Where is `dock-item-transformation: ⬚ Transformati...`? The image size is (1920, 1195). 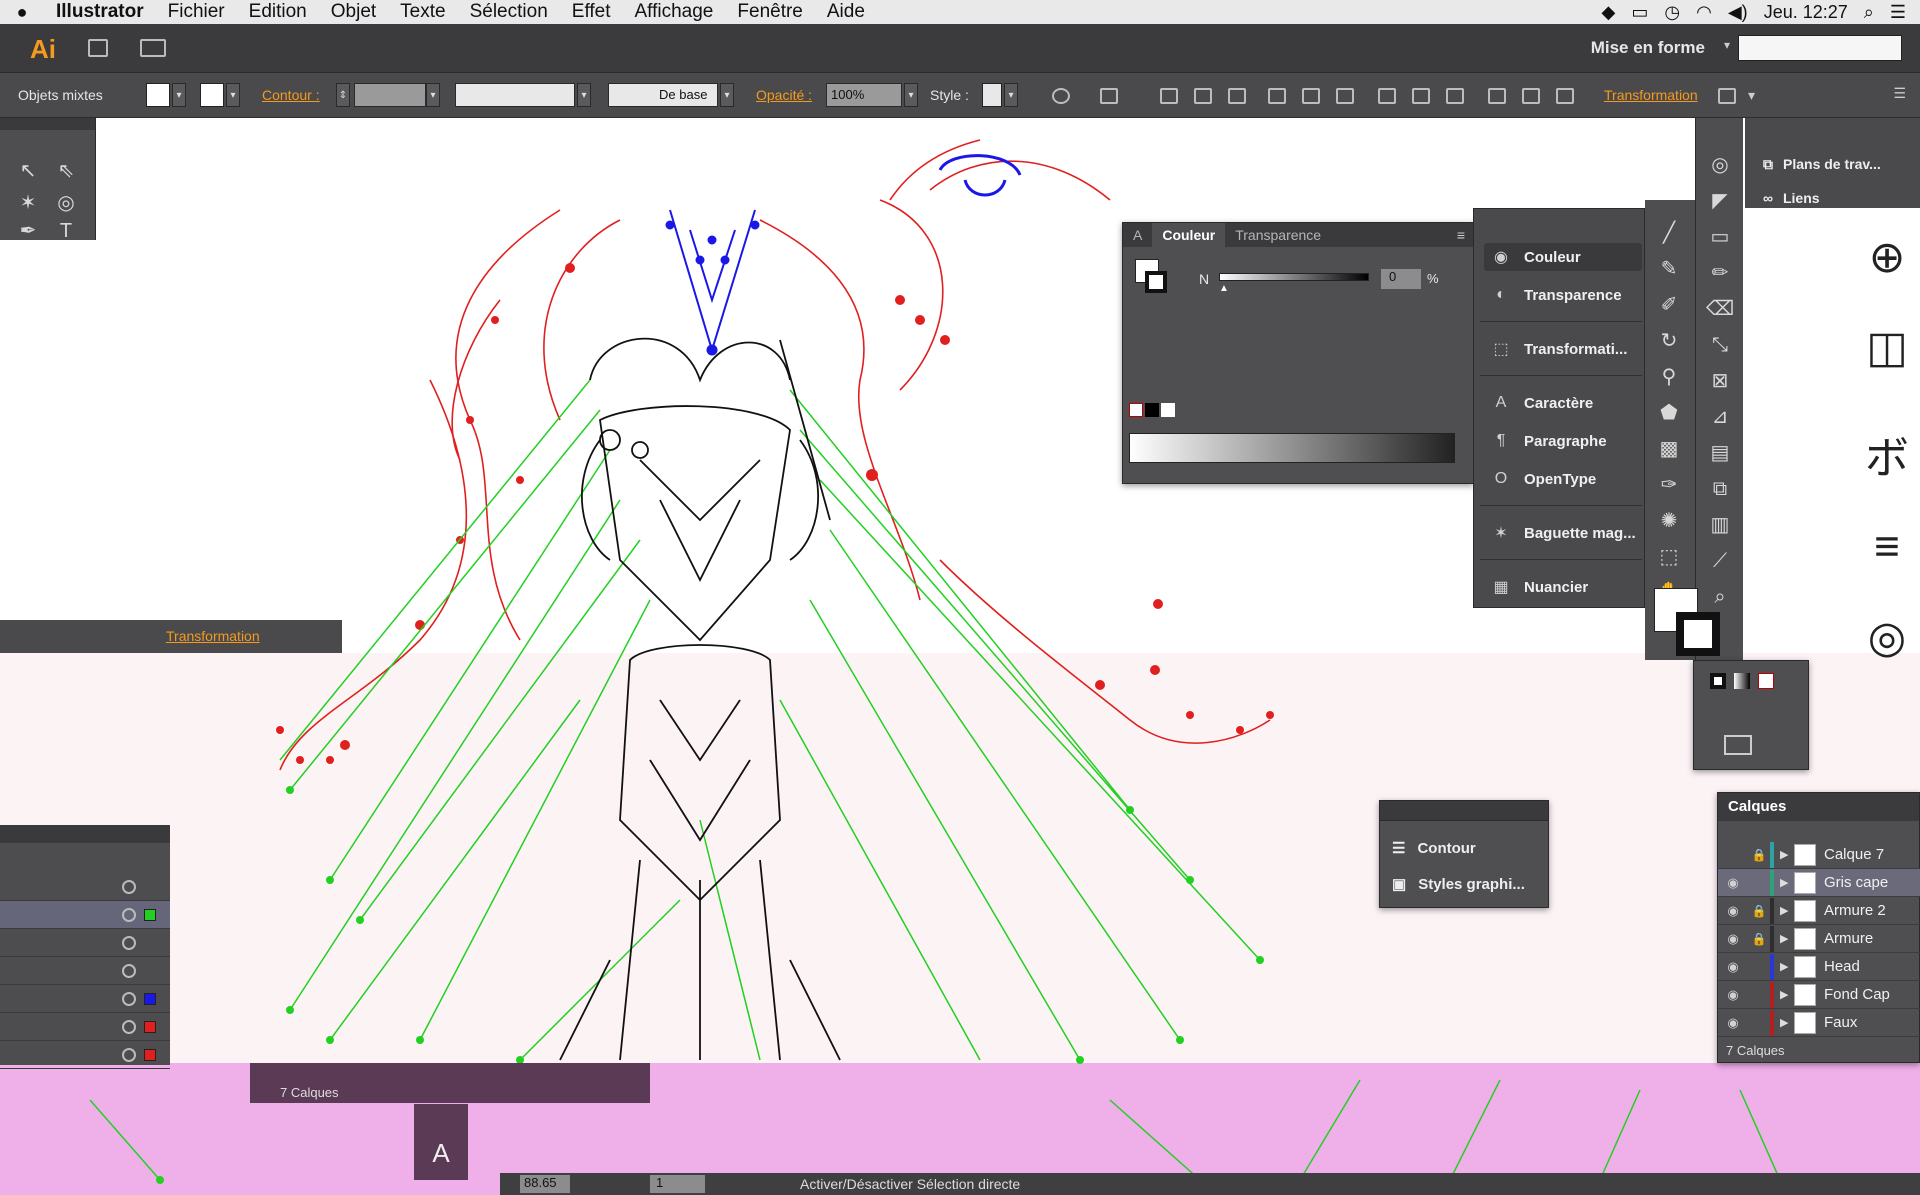 dock-item-transformation: ⬚ Transformati... is located at coordinates (1563, 349).